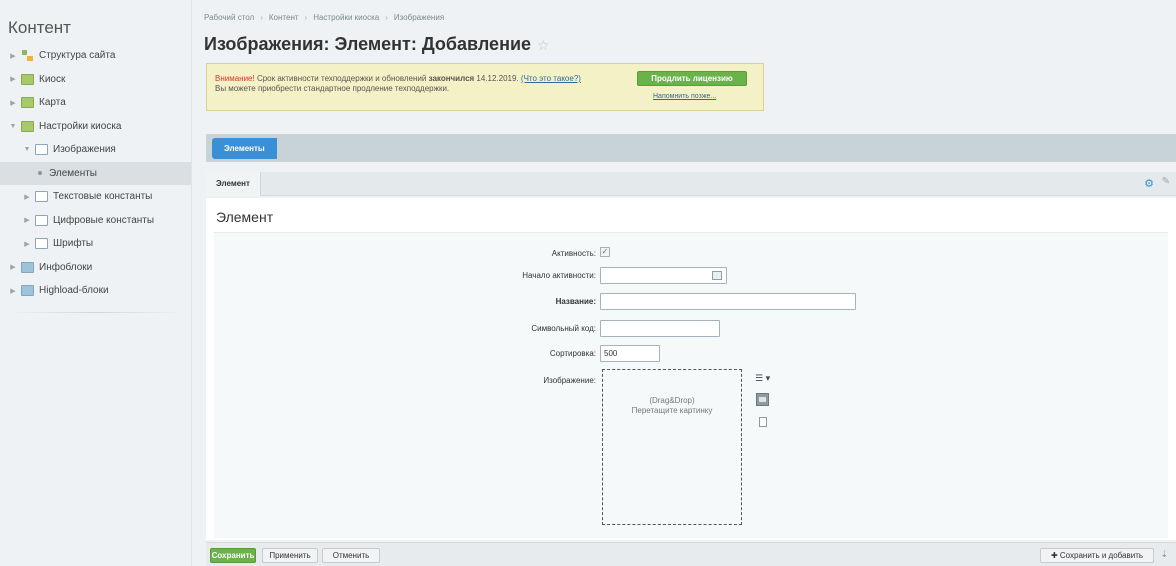 This screenshot has width=1176, height=566. Describe the element at coordinates (244, 148) in the screenshot. I see `elements-button: Элементы` at that location.